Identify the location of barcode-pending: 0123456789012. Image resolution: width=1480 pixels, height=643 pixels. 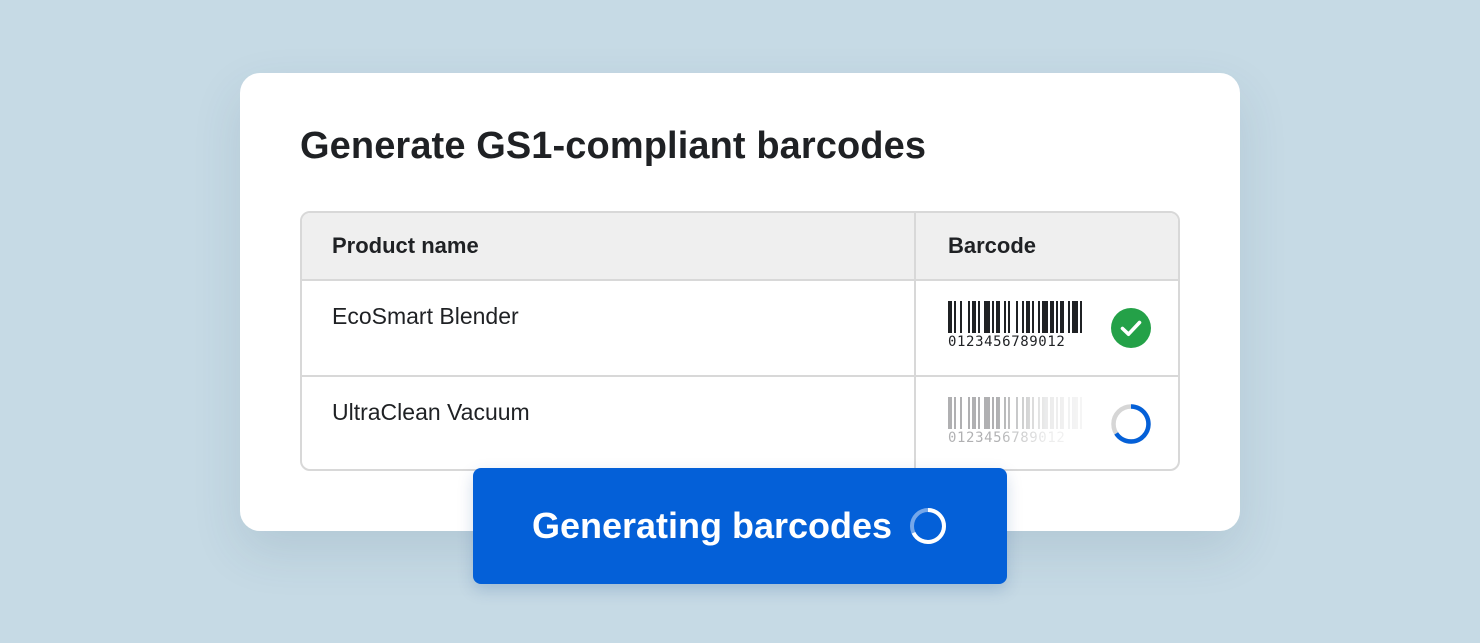
(1018, 421).